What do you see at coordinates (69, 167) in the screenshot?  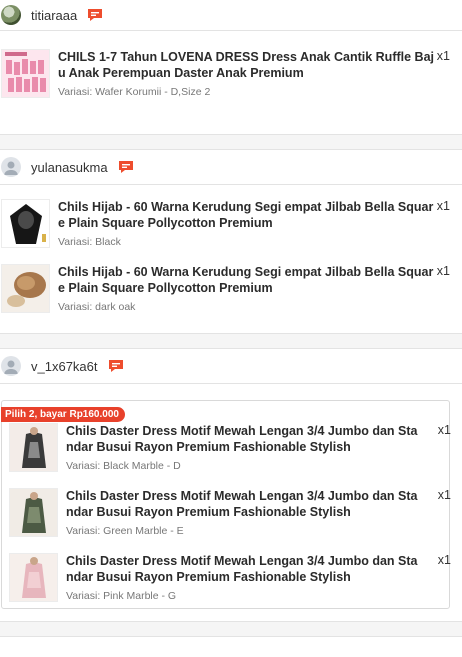 I see `buyer-name: yulanasukma` at bounding box center [69, 167].